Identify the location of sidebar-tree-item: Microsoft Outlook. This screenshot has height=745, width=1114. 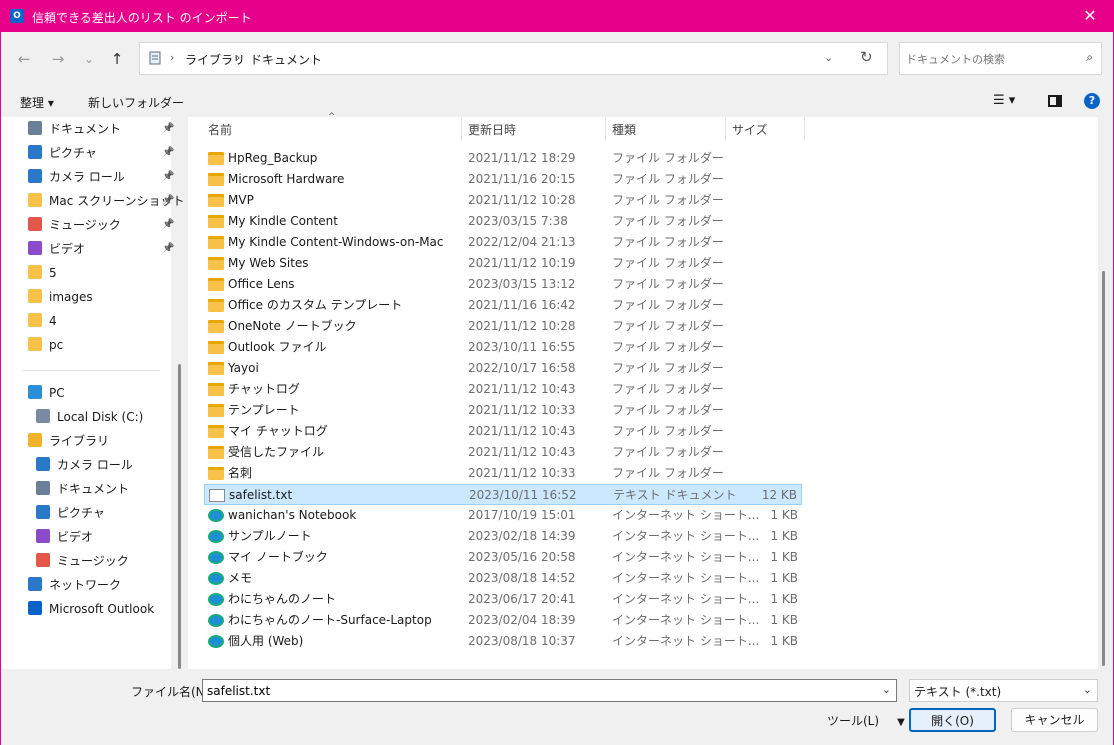
(91, 609).